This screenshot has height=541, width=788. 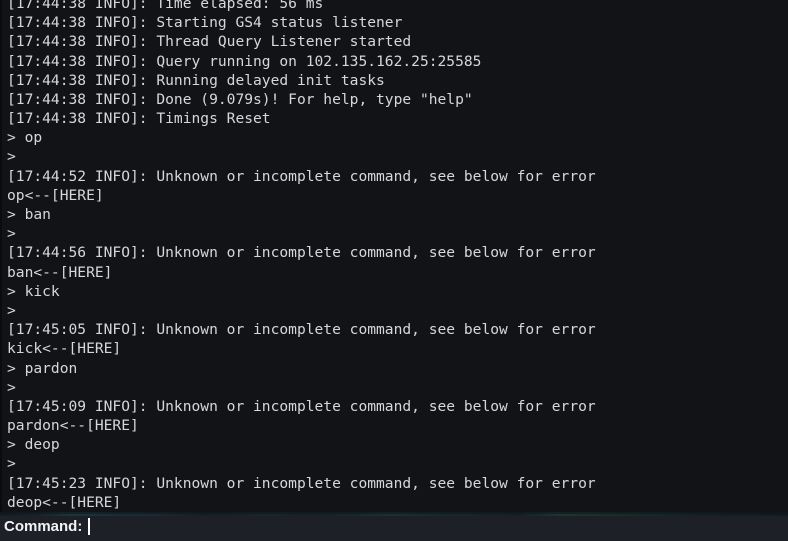 What do you see at coordinates (42, 368) in the screenshot?
I see `console-line: > pardon` at bounding box center [42, 368].